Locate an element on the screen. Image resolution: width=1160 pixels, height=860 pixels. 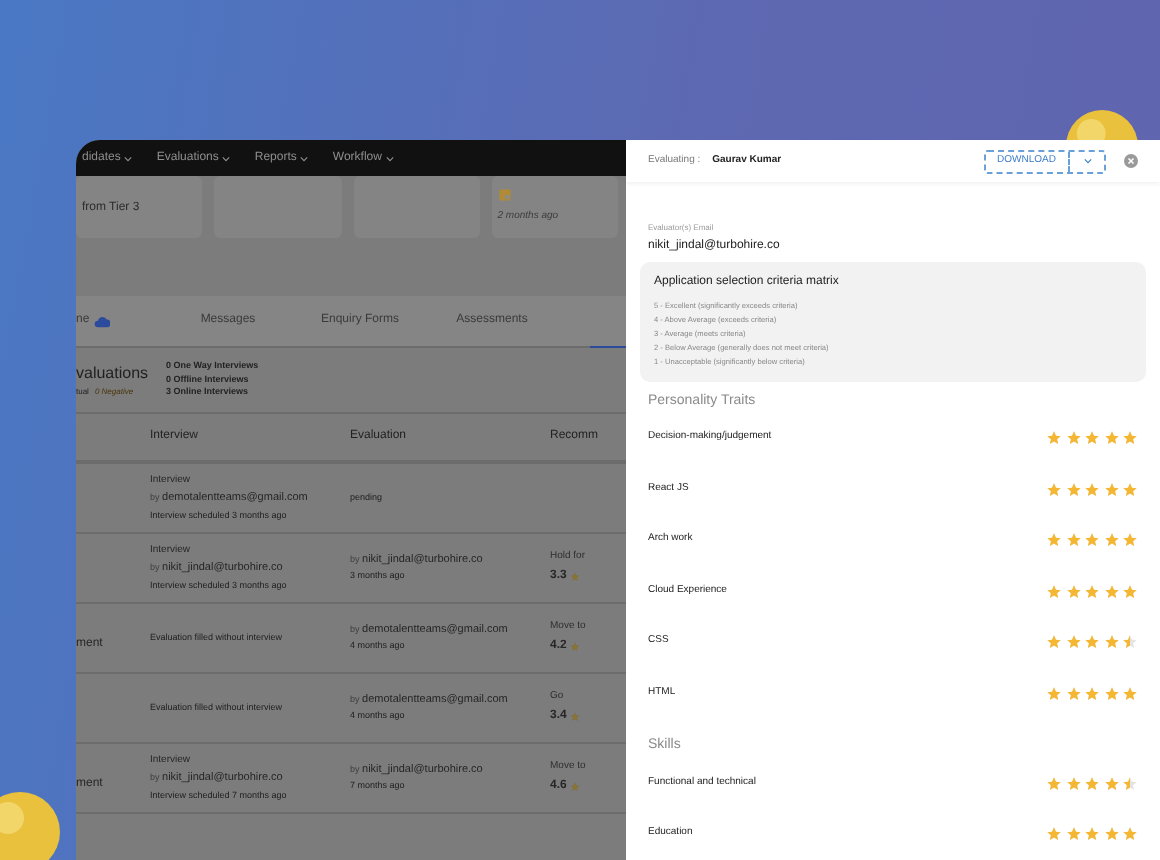
section-title: valuations is located at coordinates (113, 374).